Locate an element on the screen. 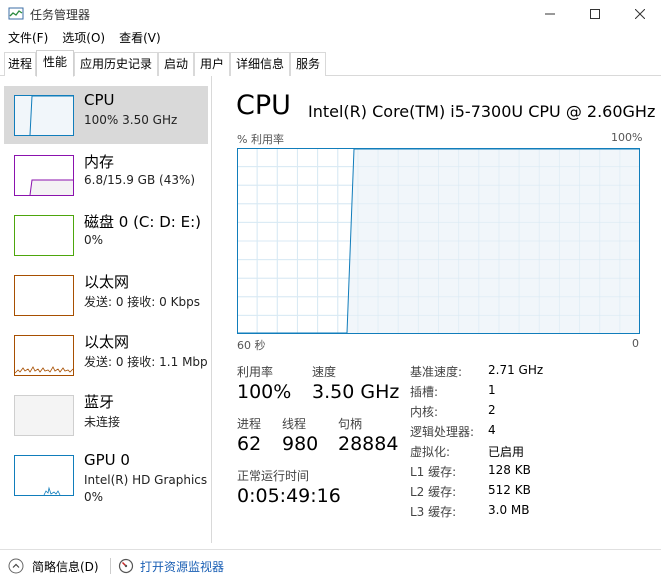 Image resolution: width=661 pixels, height=587 pixels. sidebar-item-subtitle: 0% is located at coordinates (94, 240).